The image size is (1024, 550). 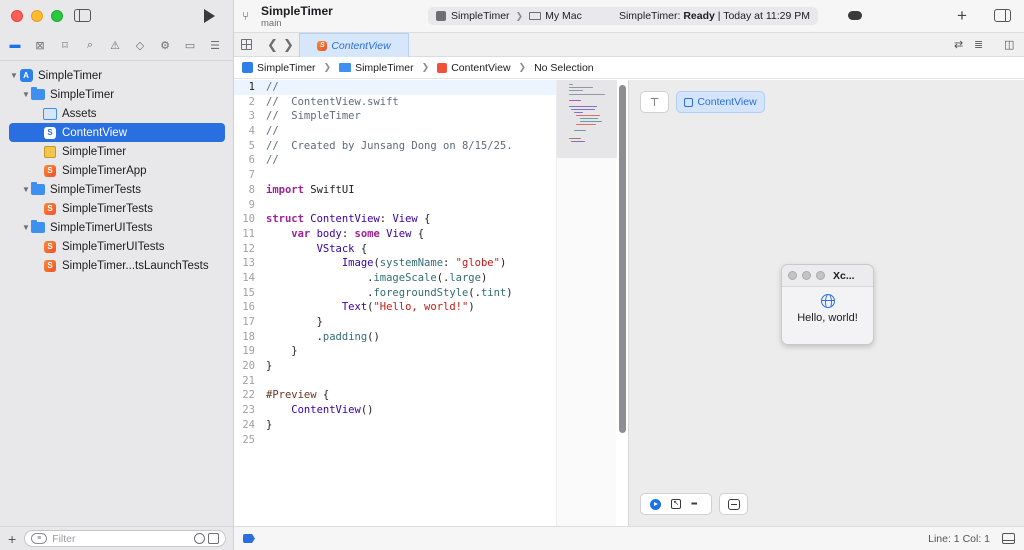 I want to click on source-control-icon: ⊠, so click(x=40, y=45).